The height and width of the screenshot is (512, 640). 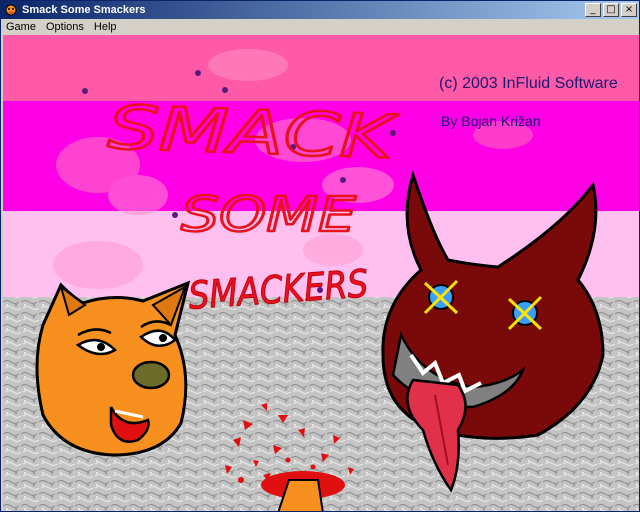 What do you see at coordinates (105, 27) in the screenshot?
I see `menu-help: Help` at bounding box center [105, 27].